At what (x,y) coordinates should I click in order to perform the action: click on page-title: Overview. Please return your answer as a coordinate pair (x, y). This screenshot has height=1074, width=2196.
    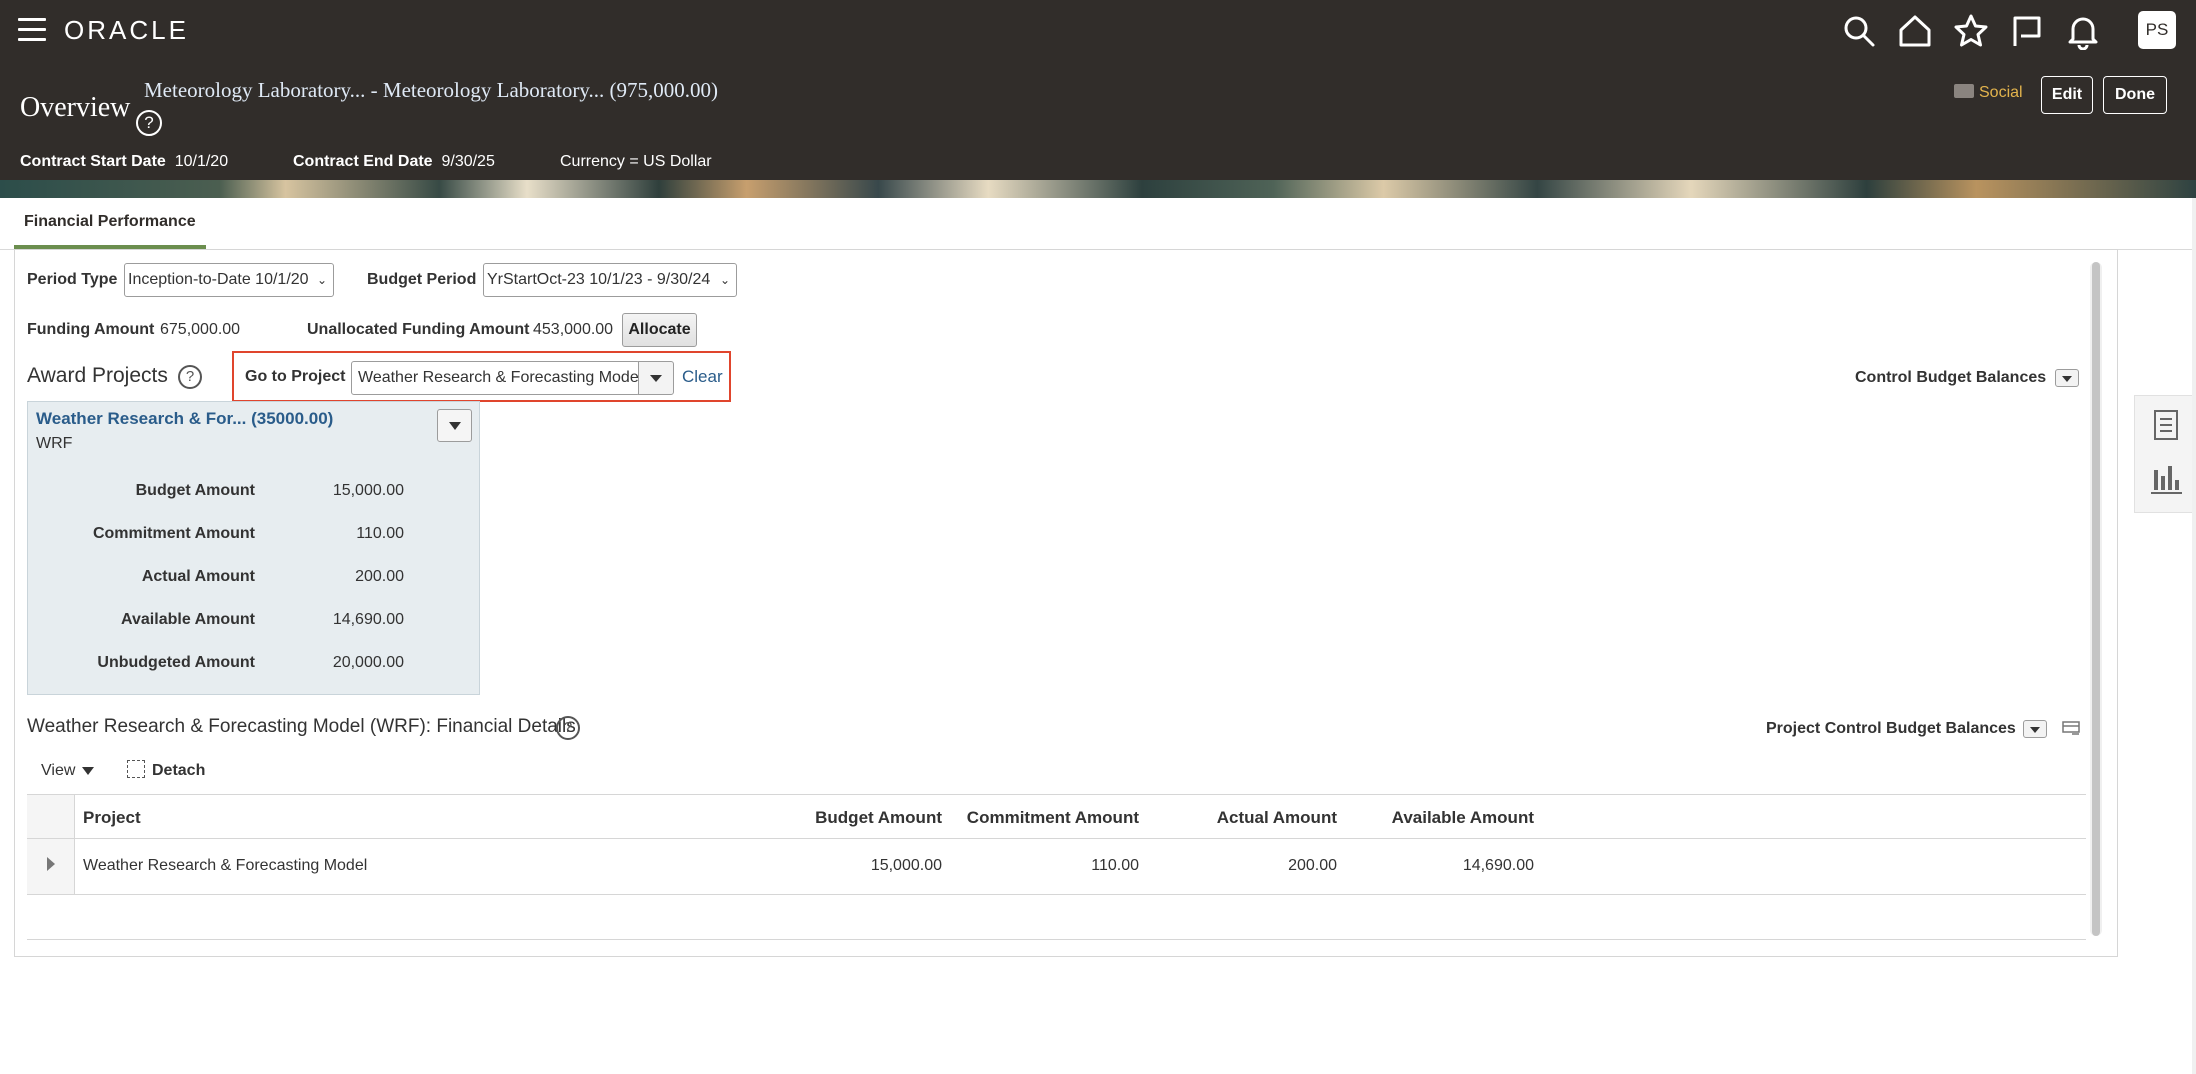
    Looking at the image, I should click on (75, 107).